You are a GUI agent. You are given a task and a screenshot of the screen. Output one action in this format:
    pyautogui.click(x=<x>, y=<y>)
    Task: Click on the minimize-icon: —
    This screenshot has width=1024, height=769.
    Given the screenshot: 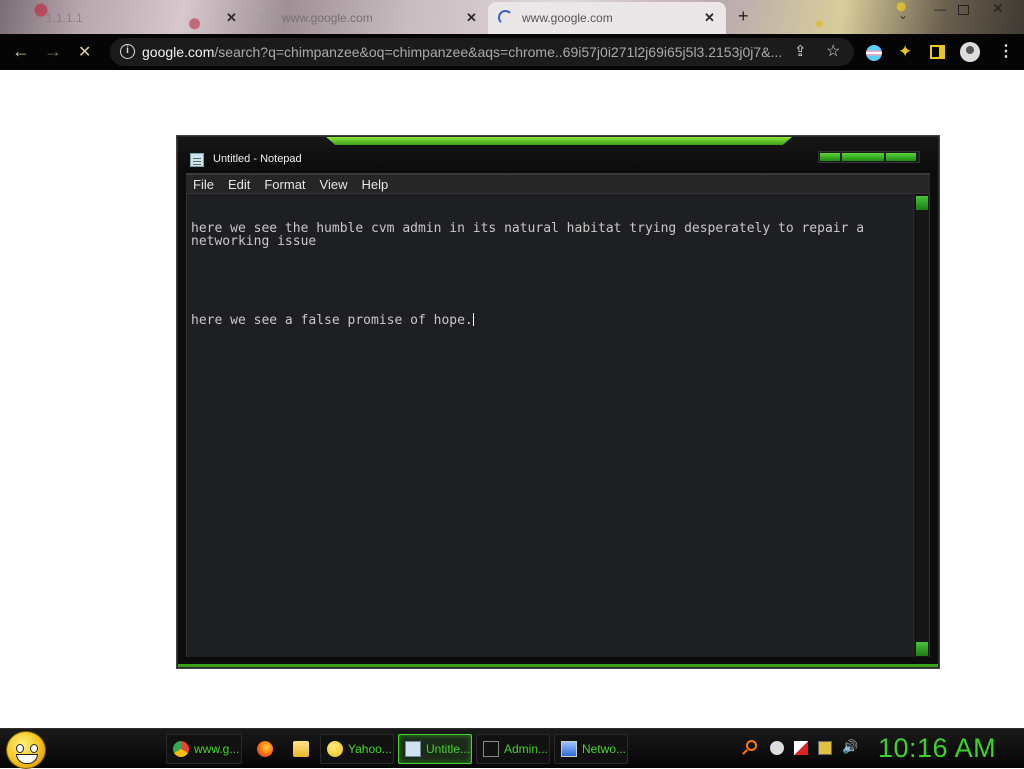 What is the action you would take?
    pyautogui.click(x=940, y=9)
    